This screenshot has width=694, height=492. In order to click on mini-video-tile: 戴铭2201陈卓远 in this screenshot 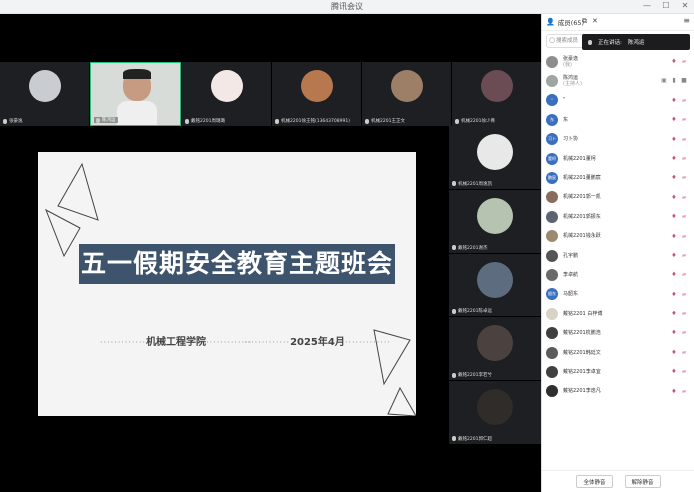, I will do `click(495, 285)`.